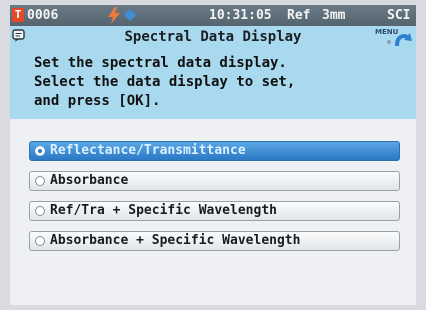 The width and height of the screenshot is (426, 310). I want to click on instruction-line: and press [OK]., so click(97, 101).